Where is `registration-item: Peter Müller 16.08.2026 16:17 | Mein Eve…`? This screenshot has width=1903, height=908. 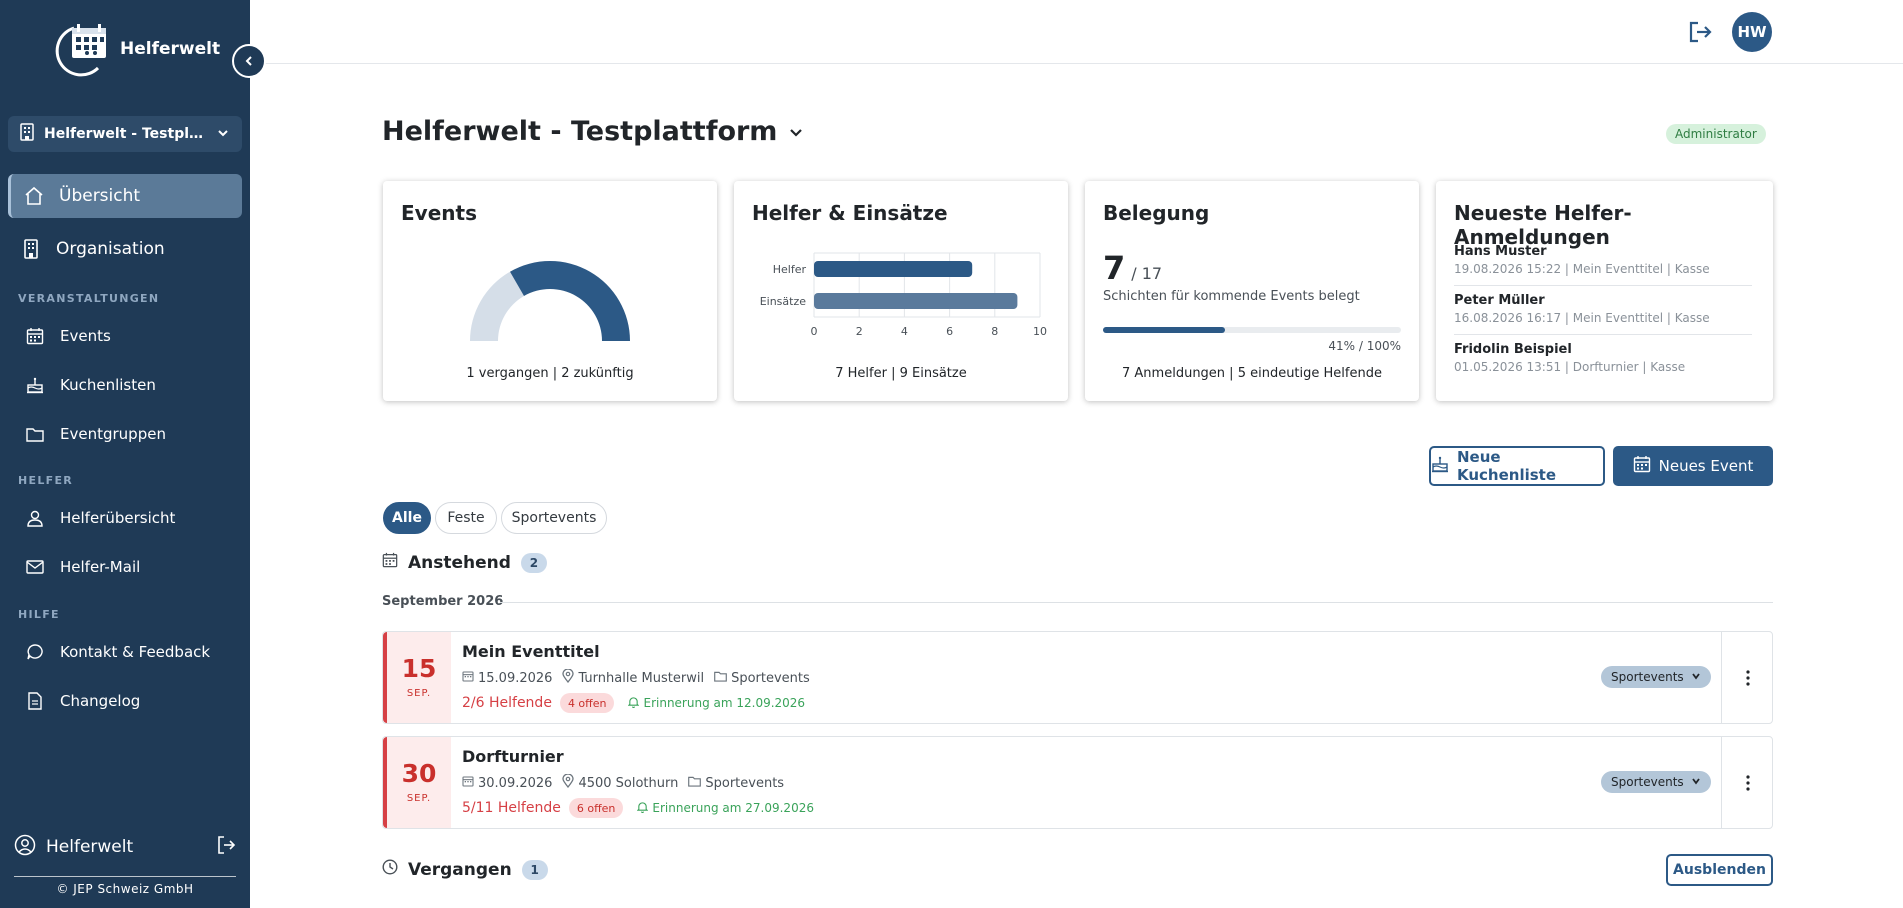
registration-item: Peter Müller 16.08.2026 16:17 | Mein Eve… is located at coordinates (1603, 309).